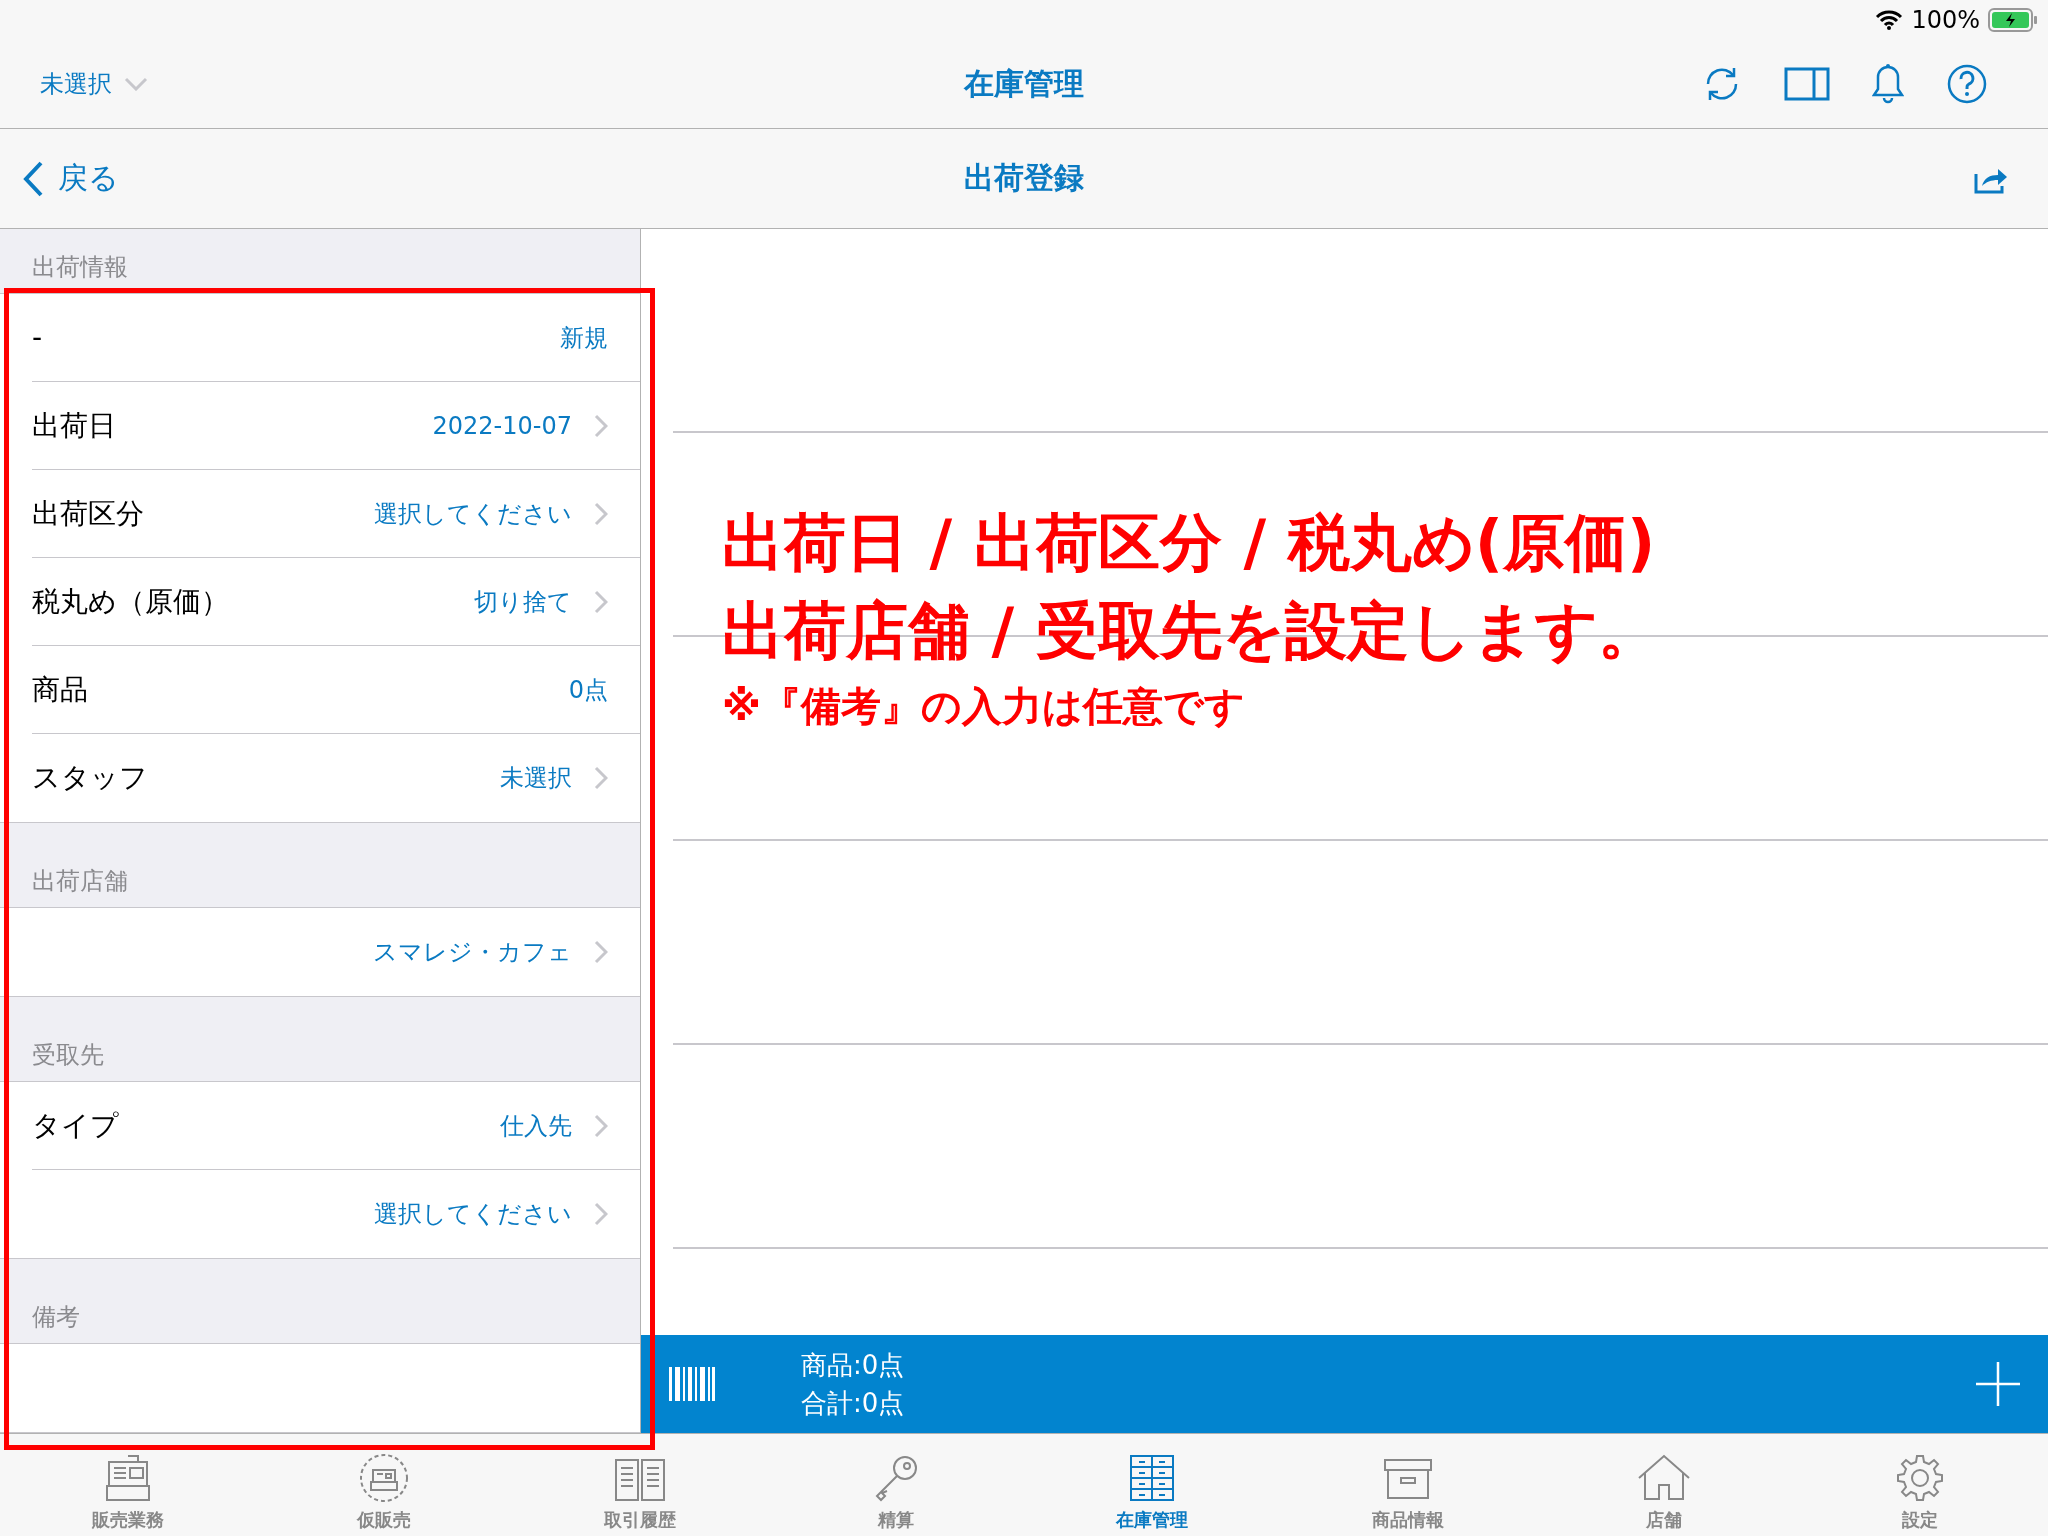 This screenshot has height=1536, width=2048. What do you see at coordinates (70, 178) in the screenshot?
I see `back-button: 戻る` at bounding box center [70, 178].